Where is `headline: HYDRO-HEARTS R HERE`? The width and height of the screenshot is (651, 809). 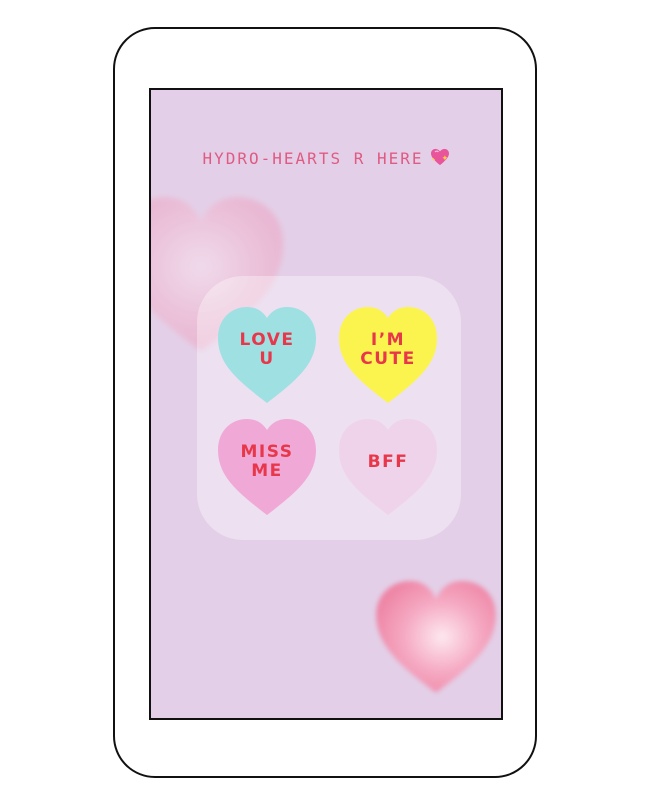 headline: HYDRO-HEARTS R HERE is located at coordinates (326, 158).